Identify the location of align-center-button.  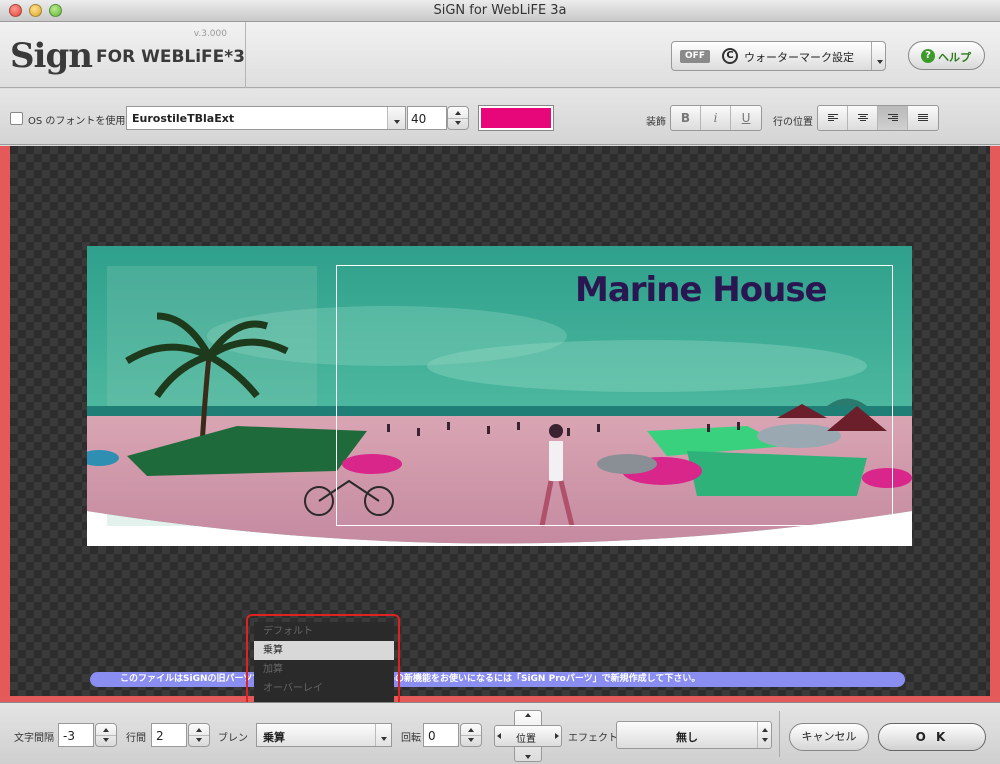
(863, 118).